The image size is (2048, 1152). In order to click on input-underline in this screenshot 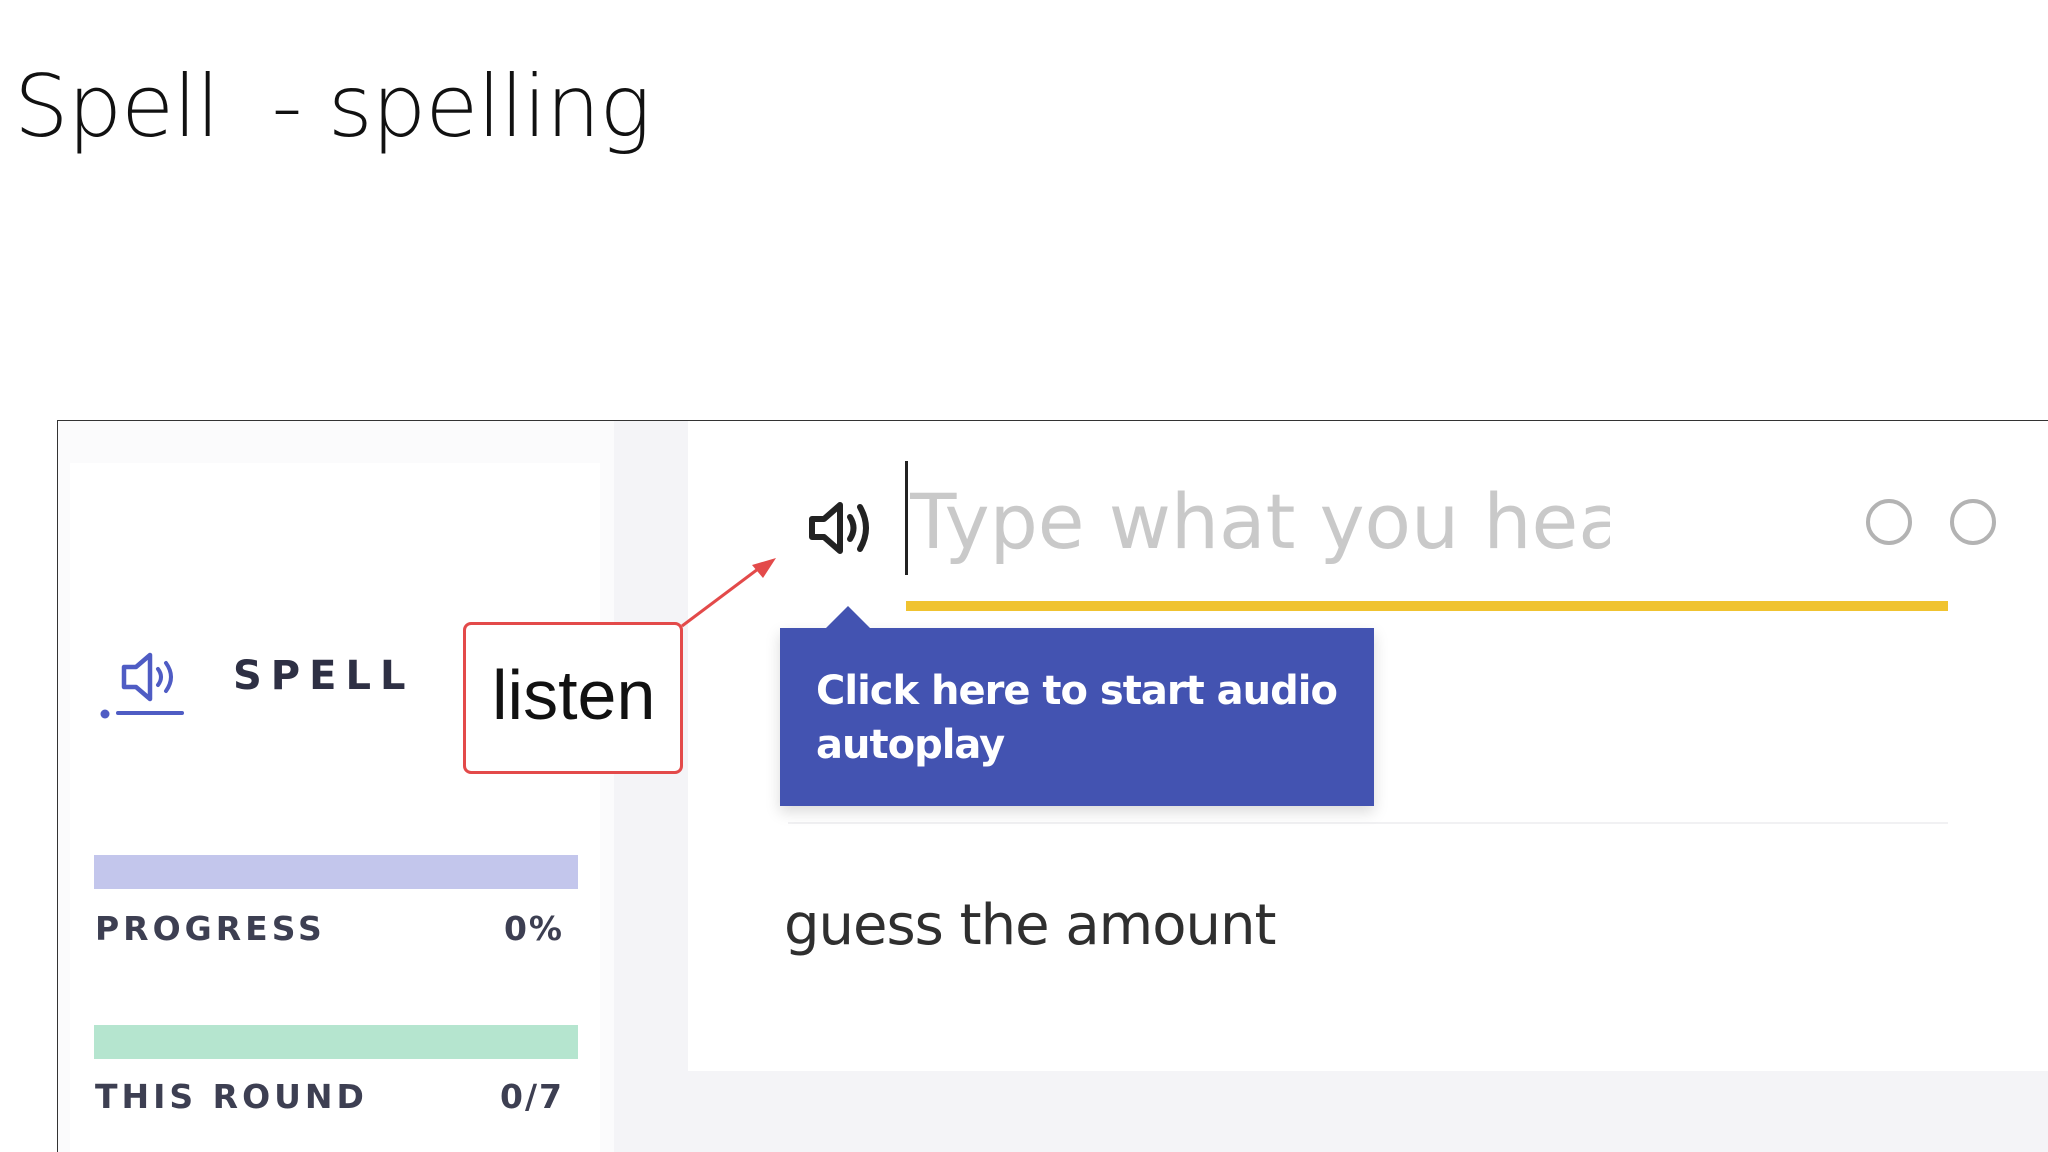, I will do `click(1427, 606)`.